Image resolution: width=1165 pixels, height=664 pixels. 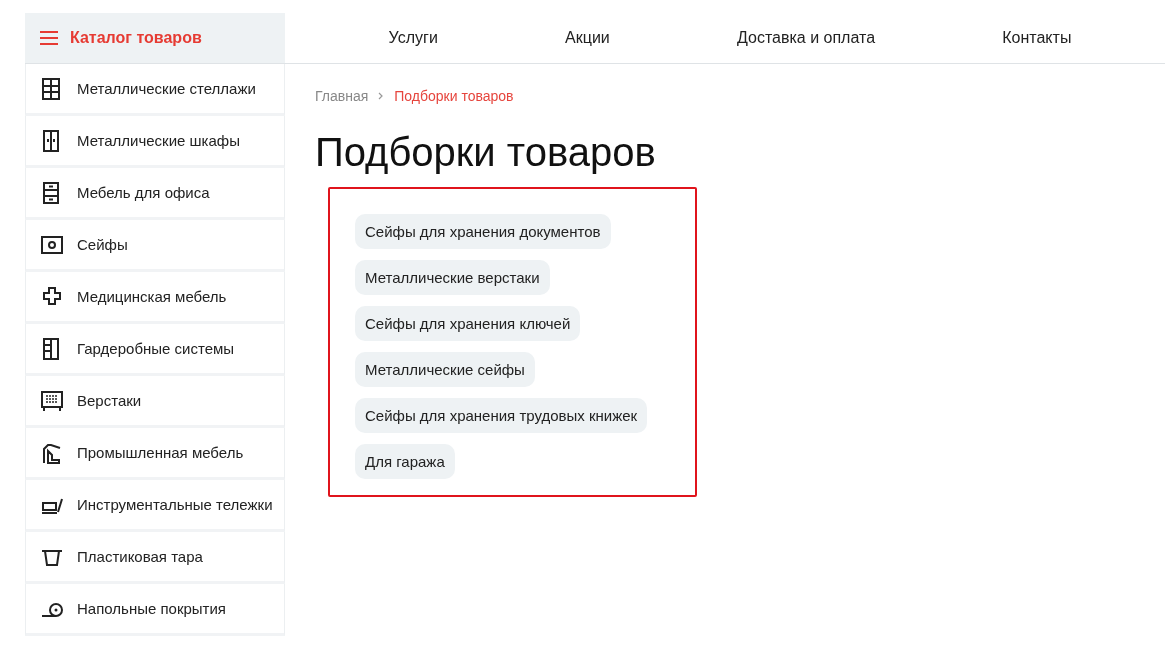 I want to click on sidebar-item: Гардеробные системы, so click(x=155, y=350).